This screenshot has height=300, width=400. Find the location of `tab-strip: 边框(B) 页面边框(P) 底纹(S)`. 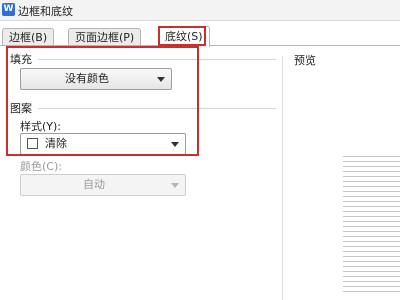

tab-strip: 边框(B) 页面边框(P) 底纹(S) is located at coordinates (200, 36).